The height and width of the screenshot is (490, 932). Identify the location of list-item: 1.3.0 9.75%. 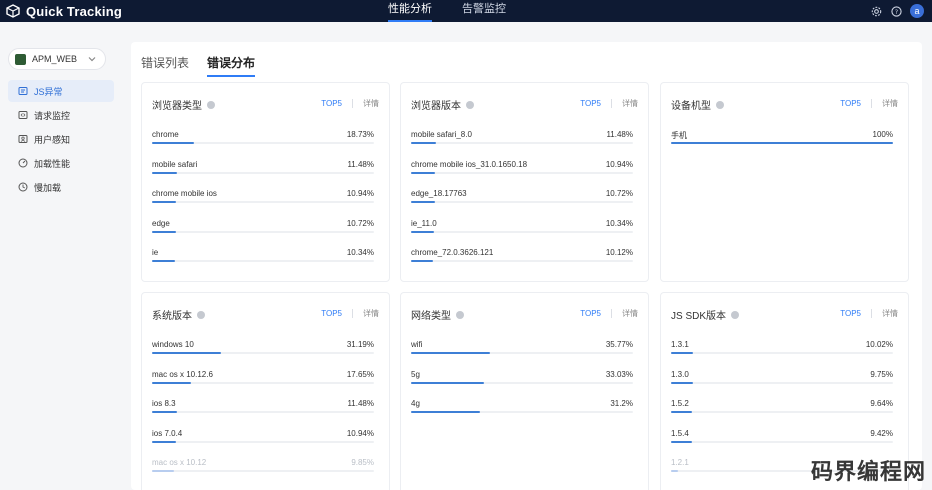
(782, 384).